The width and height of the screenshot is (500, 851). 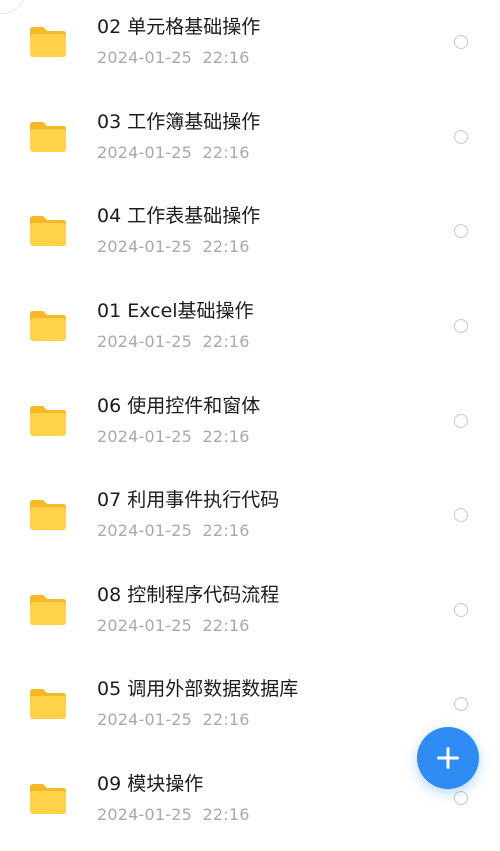 What do you see at coordinates (250, 47) in the screenshot?
I see `folder-row: 02 单元格基础操作 2024-01-25 22:16` at bounding box center [250, 47].